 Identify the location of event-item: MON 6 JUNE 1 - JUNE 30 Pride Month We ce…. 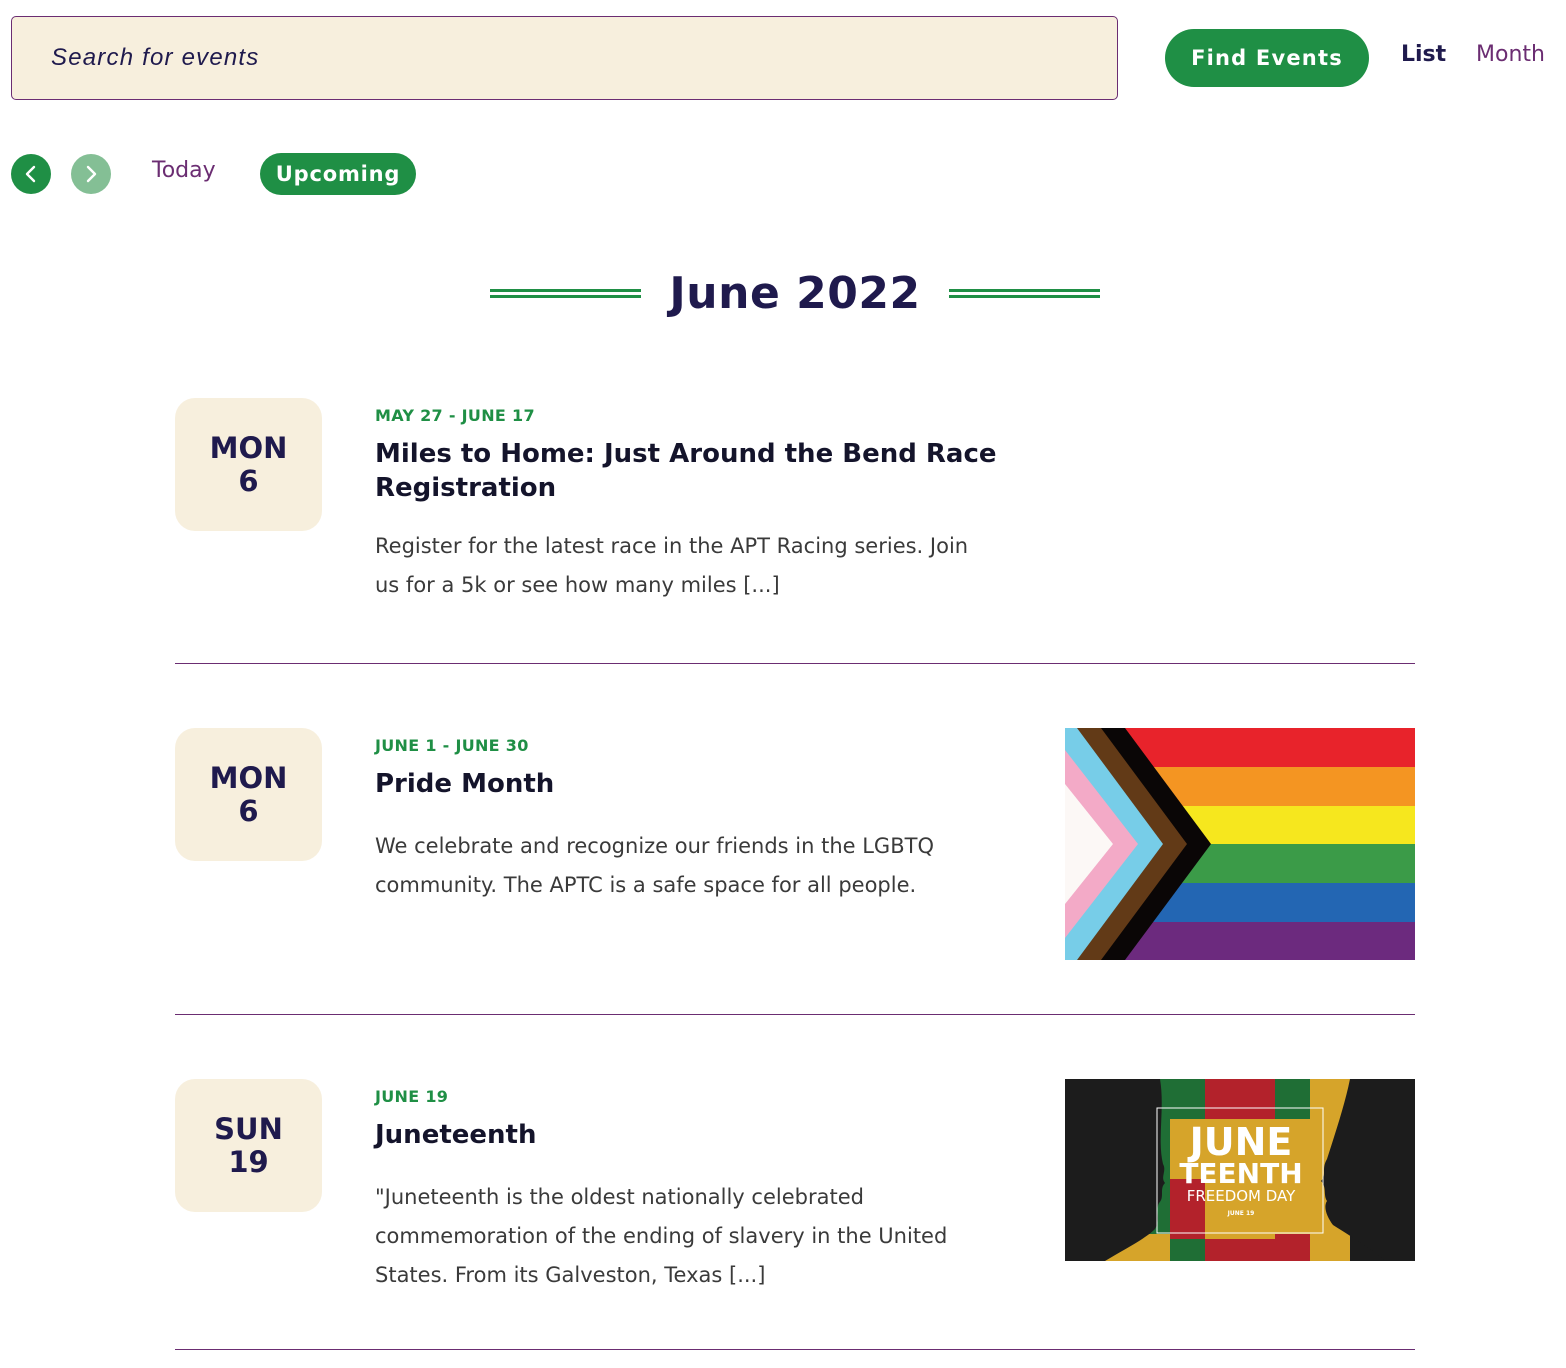
(795, 848).